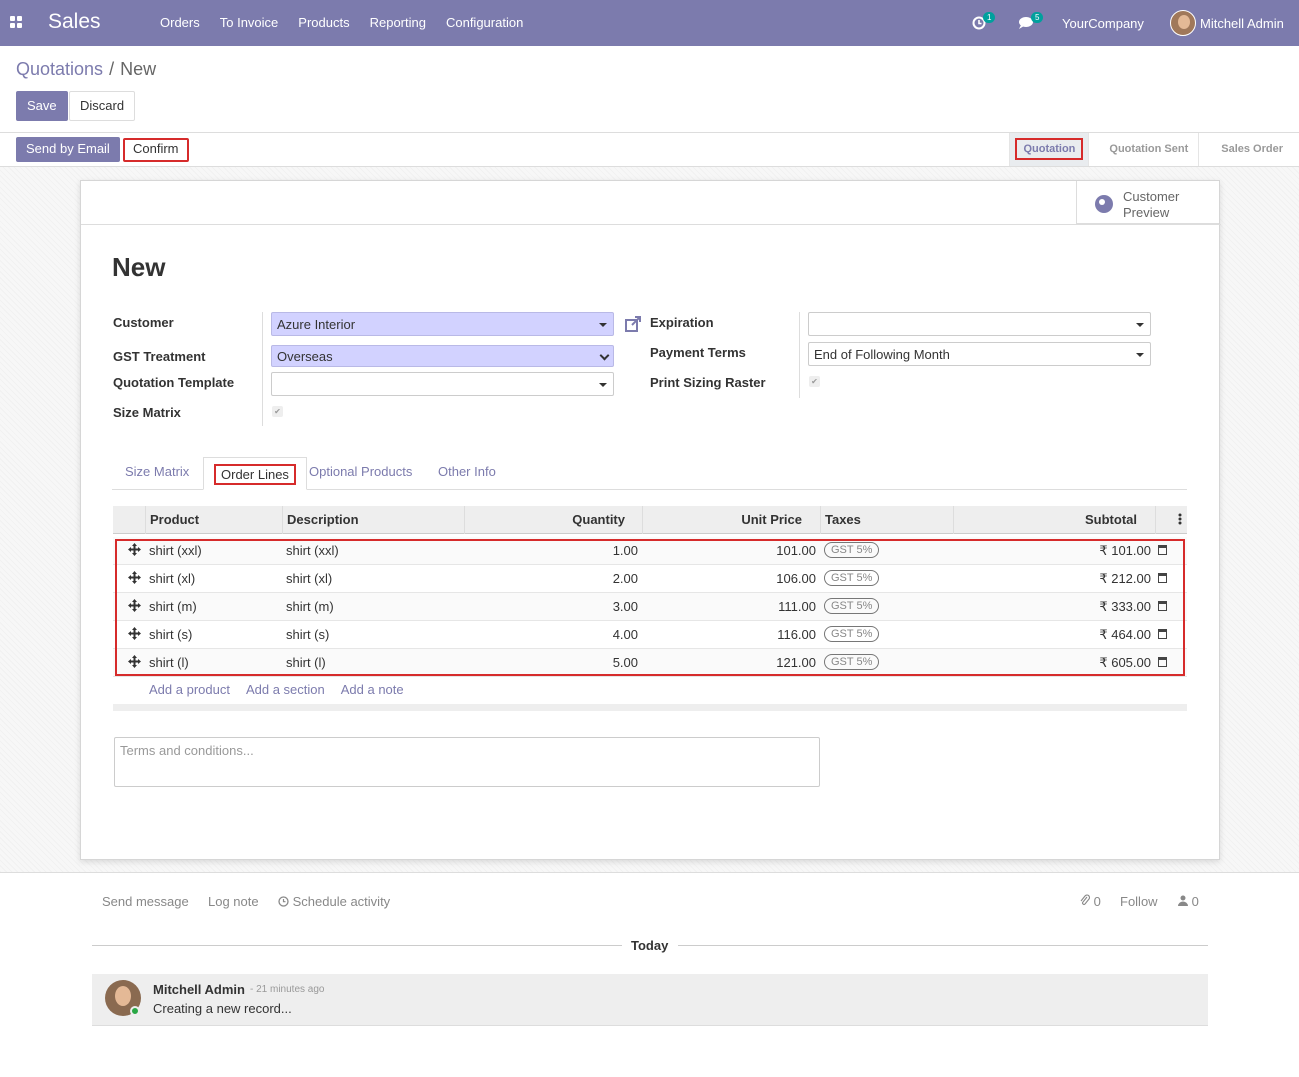 The height and width of the screenshot is (1077, 1299). Describe the element at coordinates (102, 106) in the screenshot. I see `discard-button: Discard` at that location.